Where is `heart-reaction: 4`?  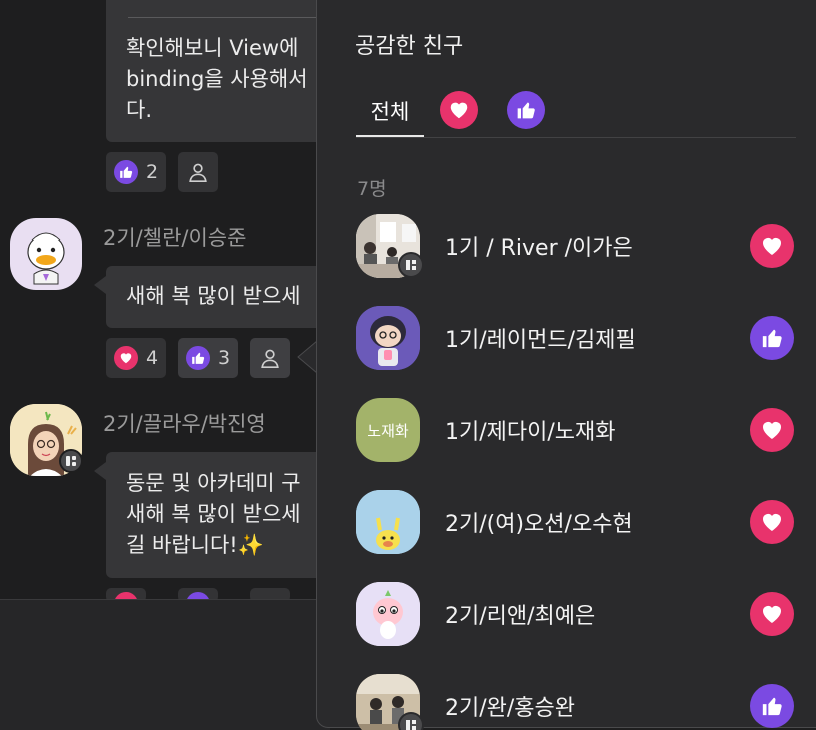 heart-reaction: 4 is located at coordinates (136, 358).